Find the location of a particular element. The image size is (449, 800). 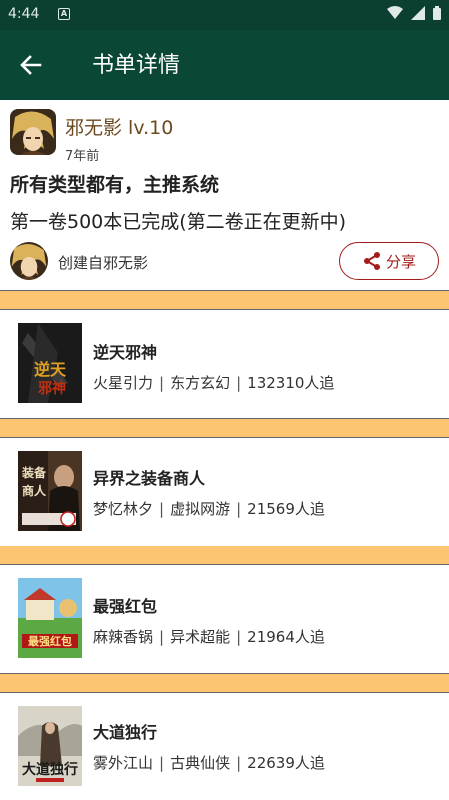

book-item: 逆天 邪神 逆天邪神 火星引力 | 东方玄幻 | 132310人追 is located at coordinates (224, 364).